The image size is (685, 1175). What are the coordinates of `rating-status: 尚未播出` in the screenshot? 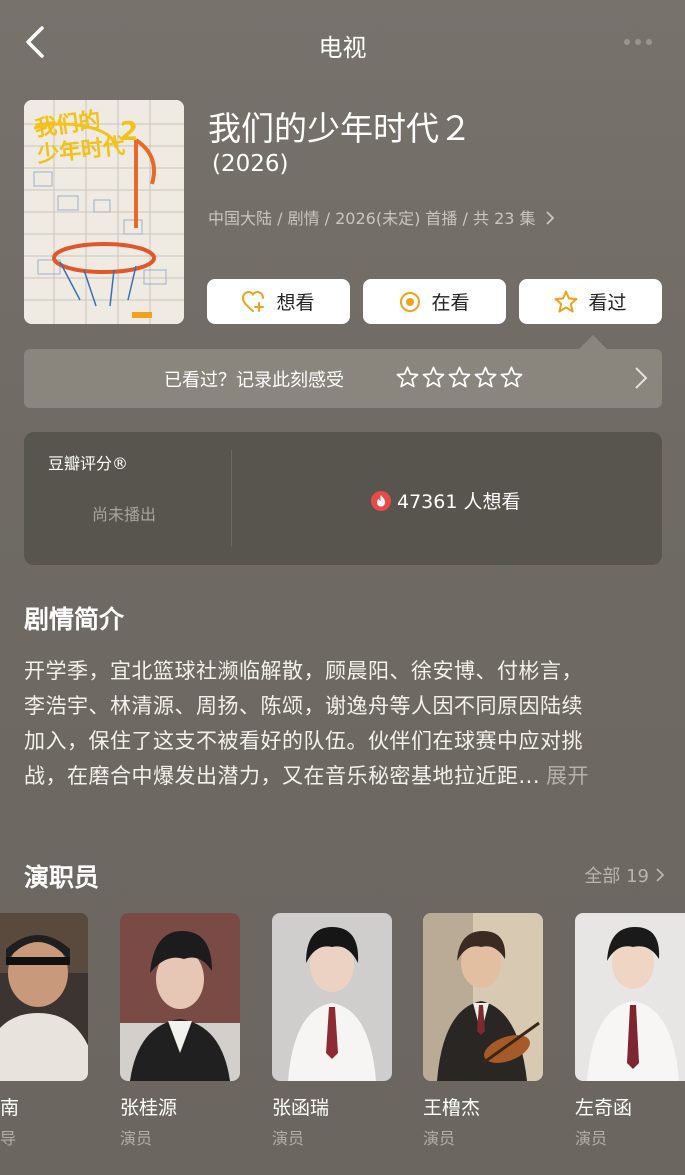 It's located at (124, 514).